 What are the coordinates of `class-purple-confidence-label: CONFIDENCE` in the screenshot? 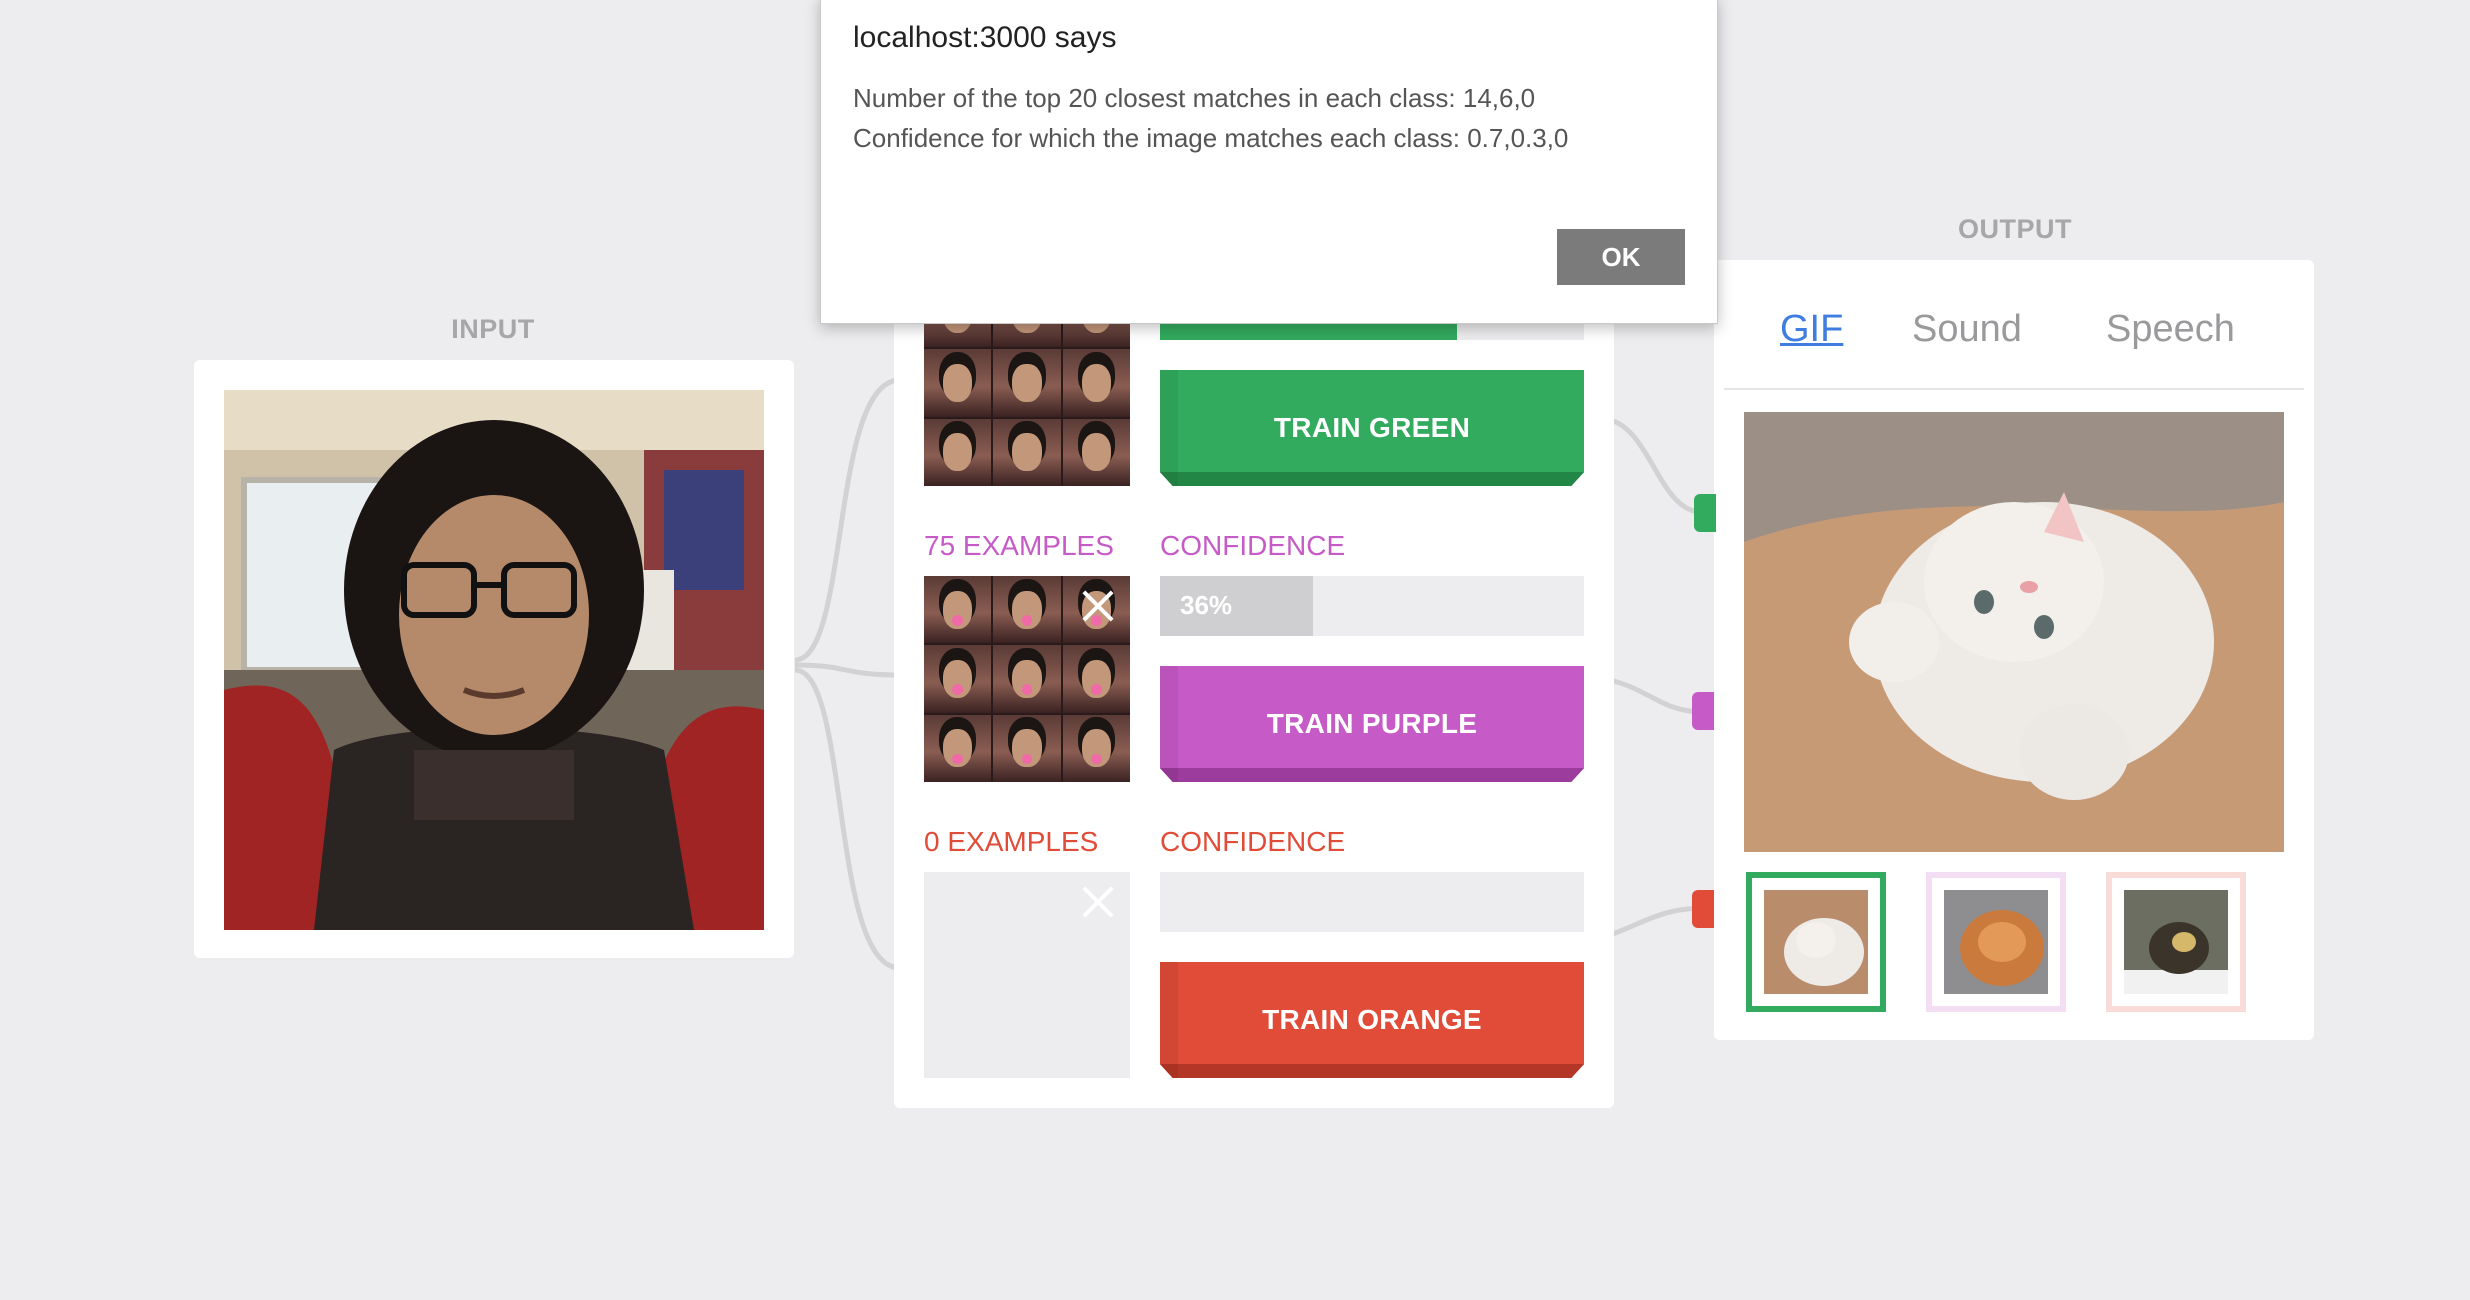 It's located at (1253, 545).